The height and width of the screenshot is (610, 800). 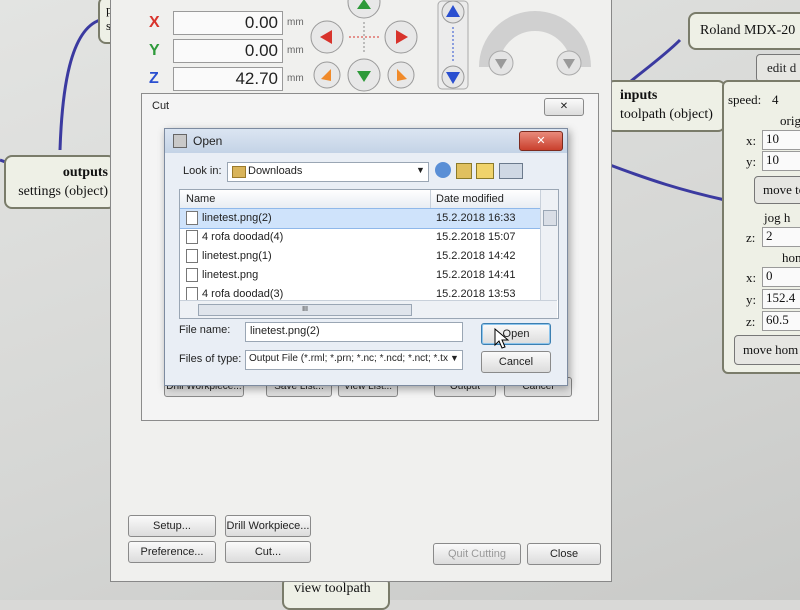 What do you see at coordinates (767, 350) in the screenshot?
I see `move-home-button: move hom` at bounding box center [767, 350].